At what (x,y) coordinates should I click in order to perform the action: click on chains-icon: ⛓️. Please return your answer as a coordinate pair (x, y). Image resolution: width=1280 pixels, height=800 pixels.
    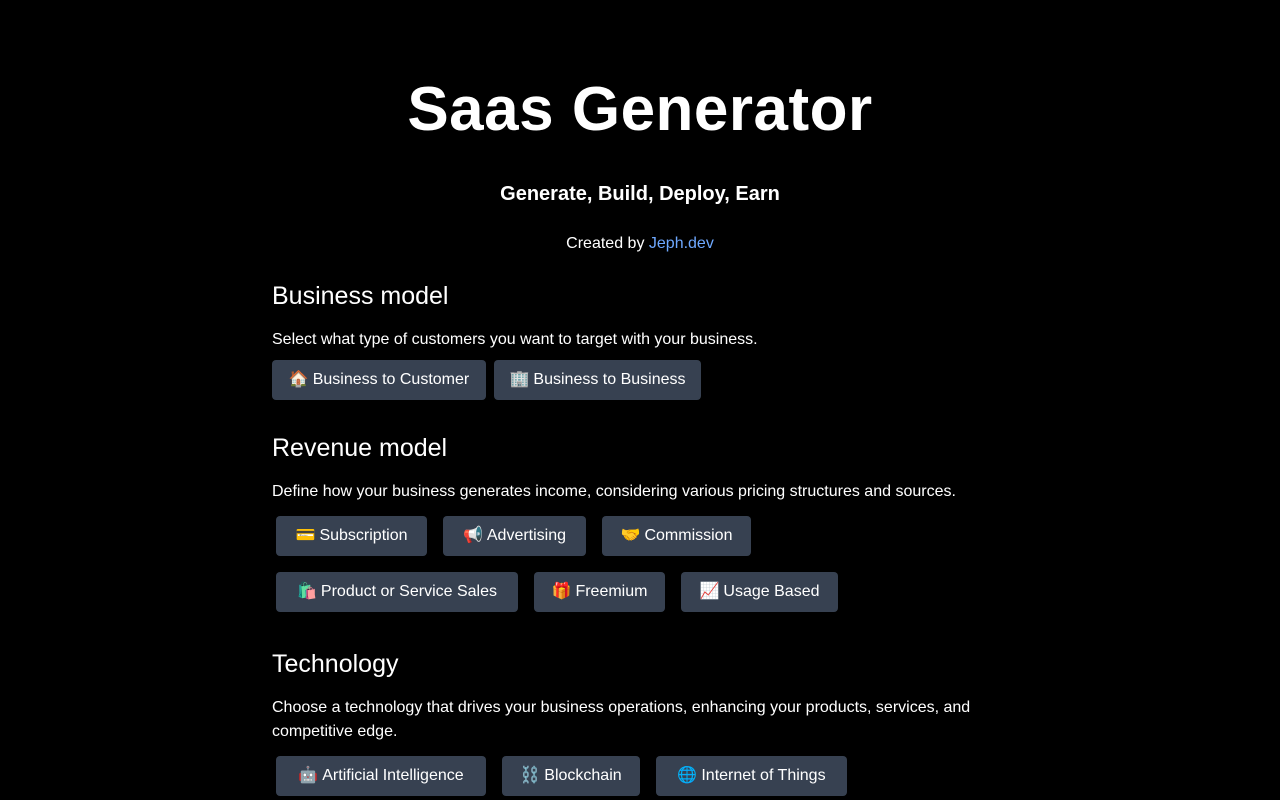
    Looking at the image, I should click on (530, 775).